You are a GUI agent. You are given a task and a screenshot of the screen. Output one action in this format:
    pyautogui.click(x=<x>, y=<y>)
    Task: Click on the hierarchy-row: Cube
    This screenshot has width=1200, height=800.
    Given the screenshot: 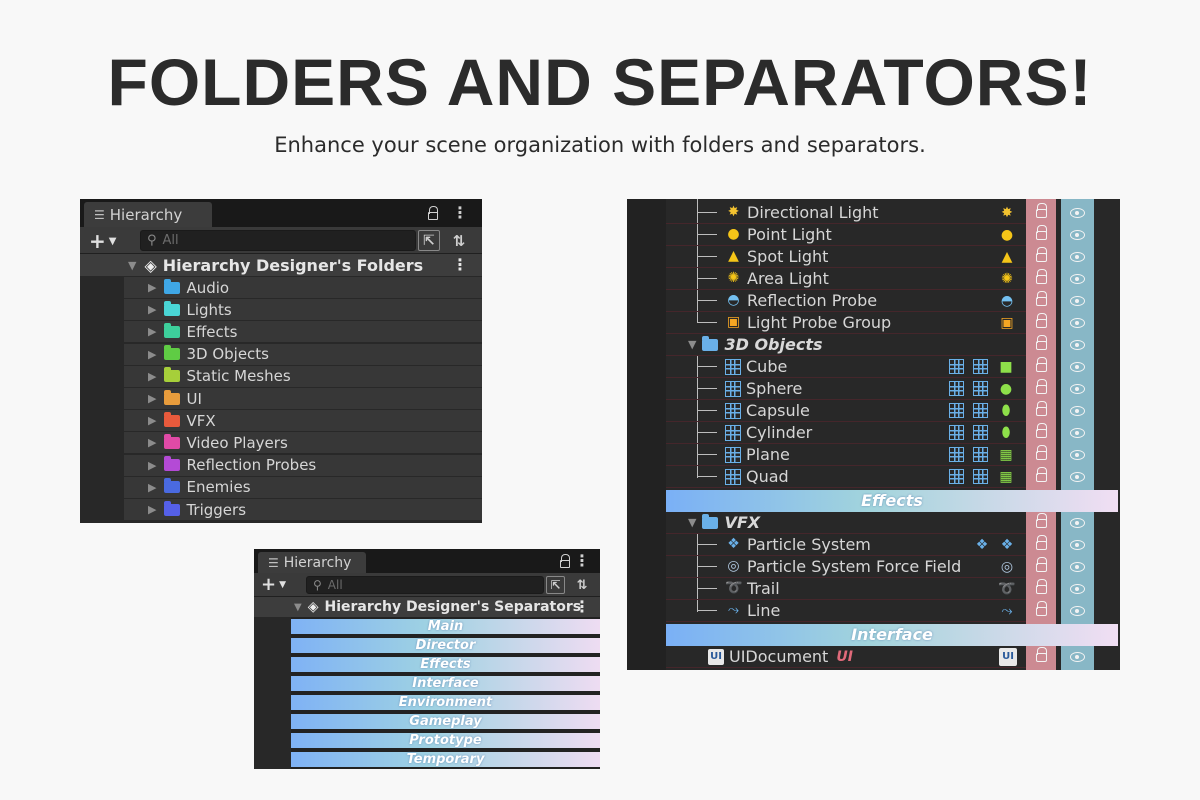 What is the action you would take?
    pyautogui.click(x=846, y=367)
    